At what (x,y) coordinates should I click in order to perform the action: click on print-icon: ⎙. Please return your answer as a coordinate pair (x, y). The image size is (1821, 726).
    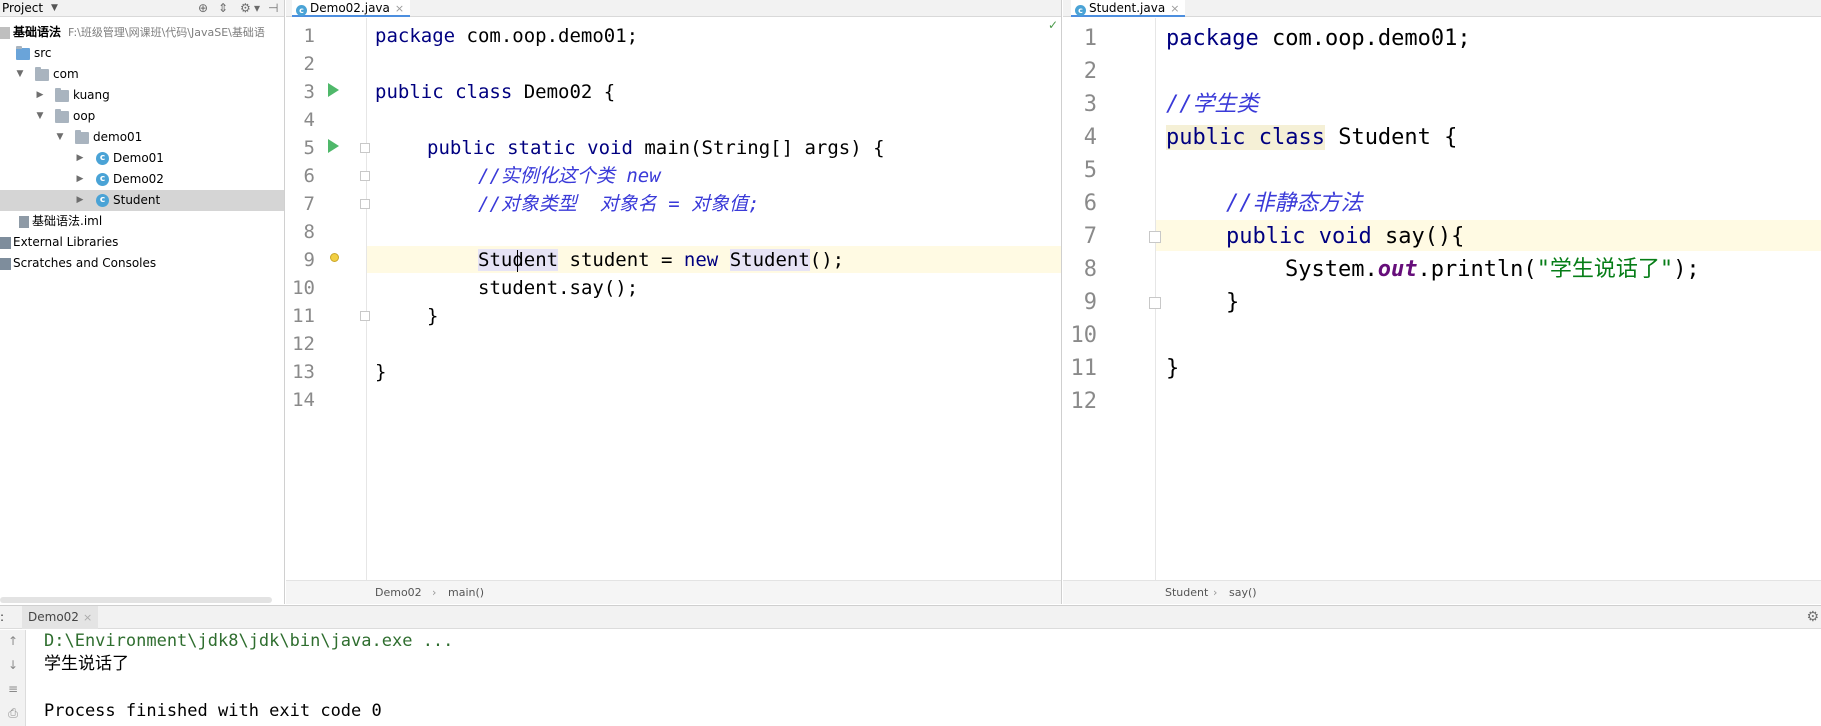
    Looking at the image, I should click on (13, 713).